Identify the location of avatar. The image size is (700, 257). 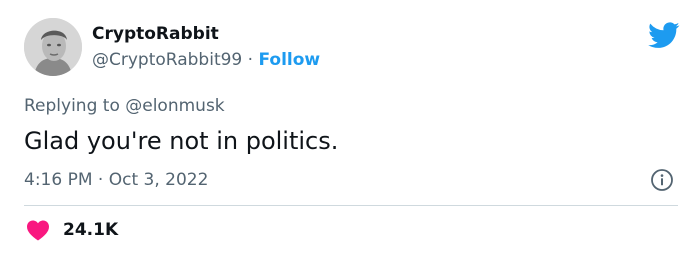
(53, 47).